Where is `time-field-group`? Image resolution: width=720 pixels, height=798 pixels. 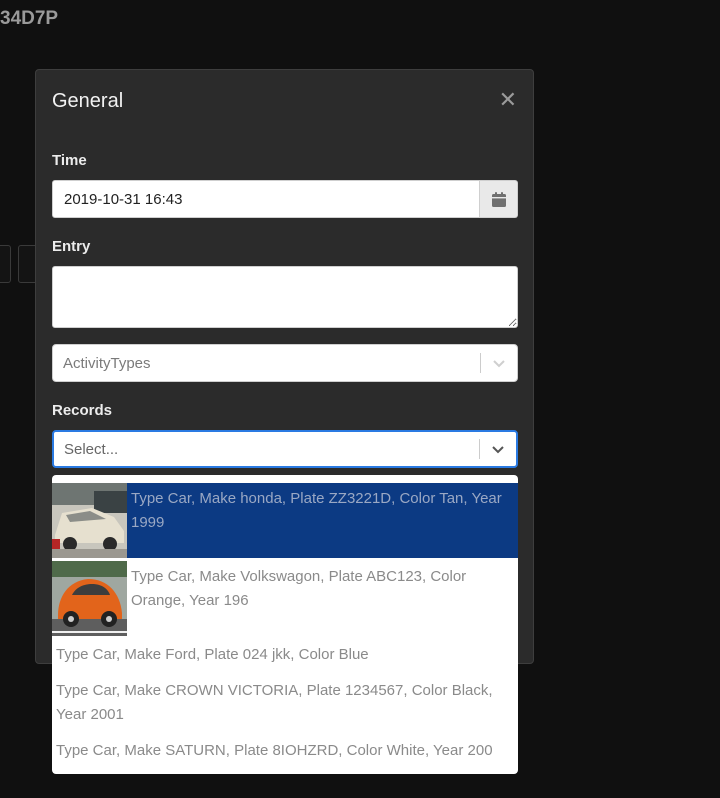
time-field-group is located at coordinates (285, 199).